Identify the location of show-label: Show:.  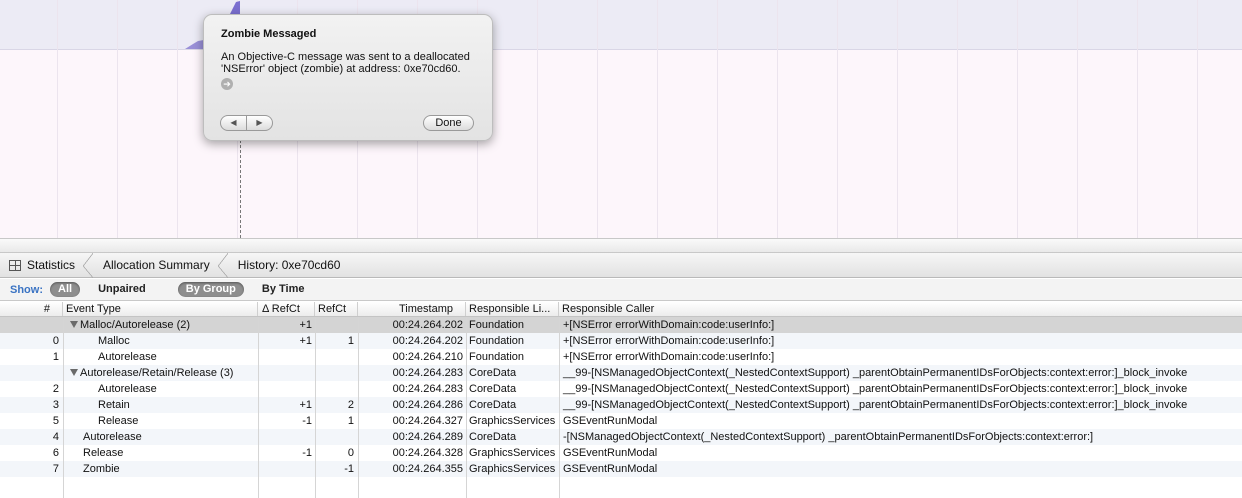
(26, 289).